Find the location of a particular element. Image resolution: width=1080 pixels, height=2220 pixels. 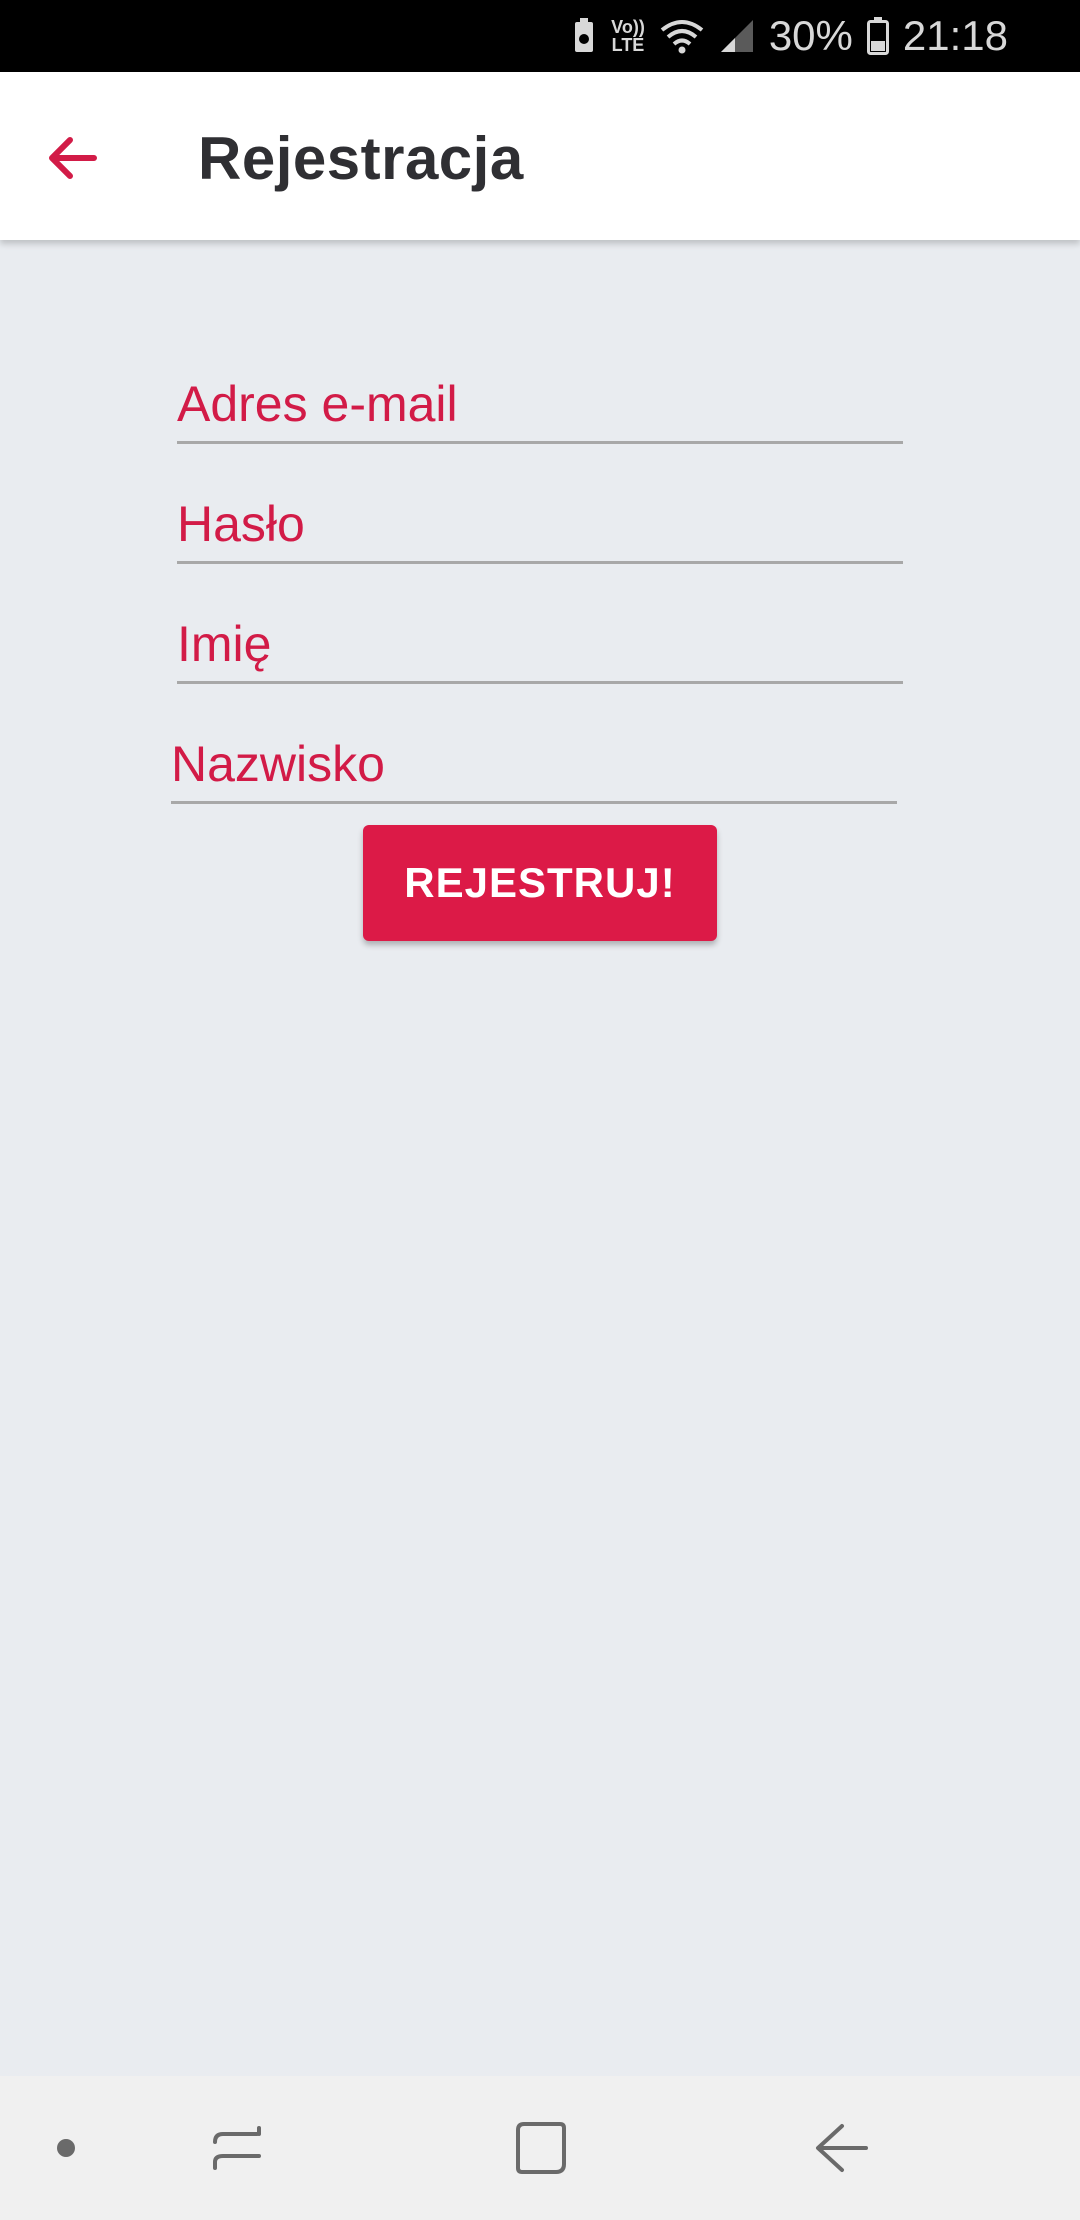

wifi-icon is located at coordinates (682, 36).